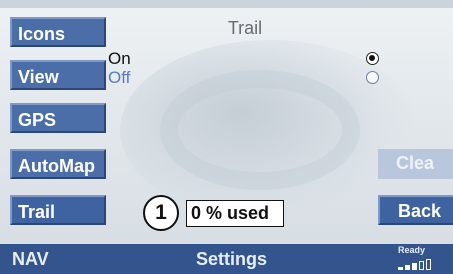  What do you see at coordinates (161, 213) in the screenshot?
I see `callout-marker: 1` at bounding box center [161, 213].